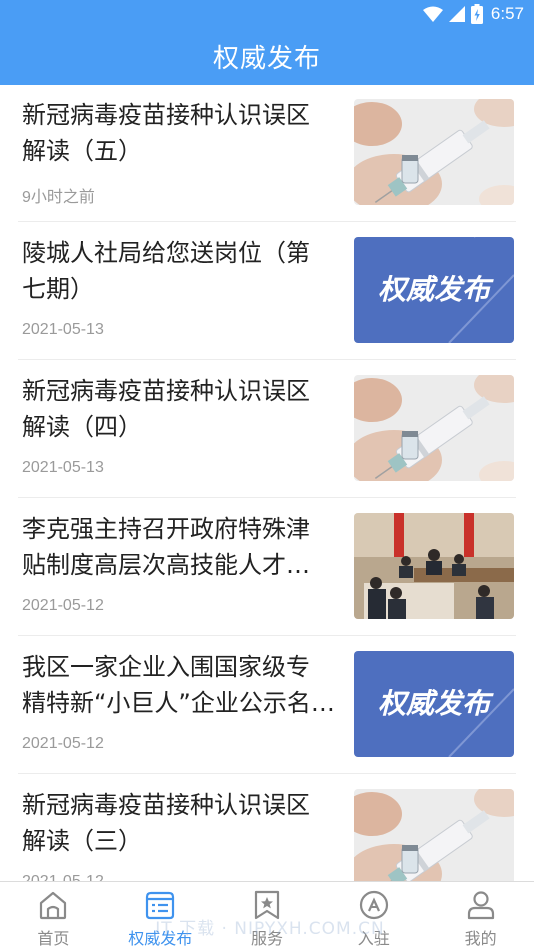 Image resolution: width=534 pixels, height=950 pixels. I want to click on news-date: 9小时之前, so click(58, 197).